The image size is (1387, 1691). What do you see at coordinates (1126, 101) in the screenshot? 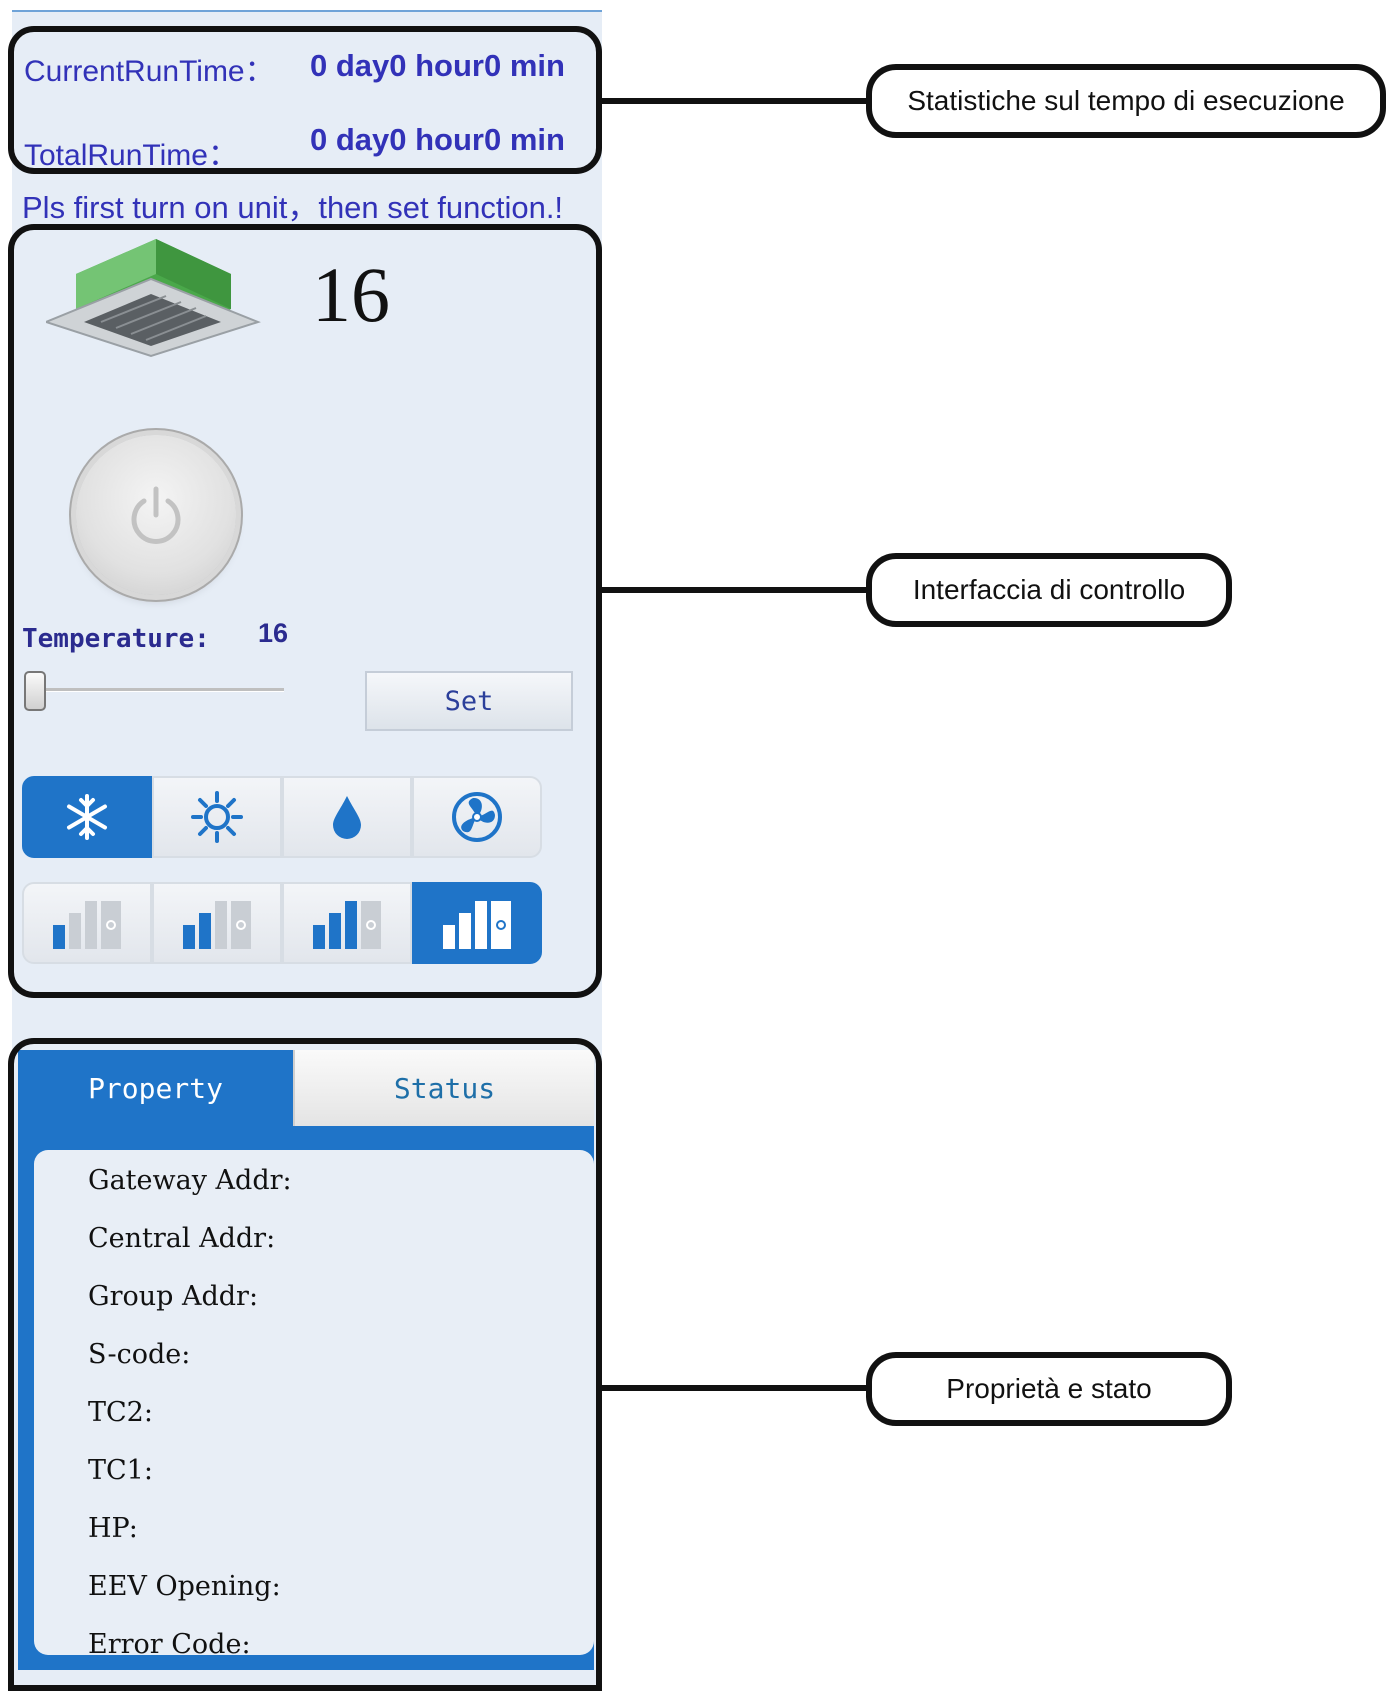
I see `runtime-callout: Statistiche sul tempo di esecuzione` at bounding box center [1126, 101].